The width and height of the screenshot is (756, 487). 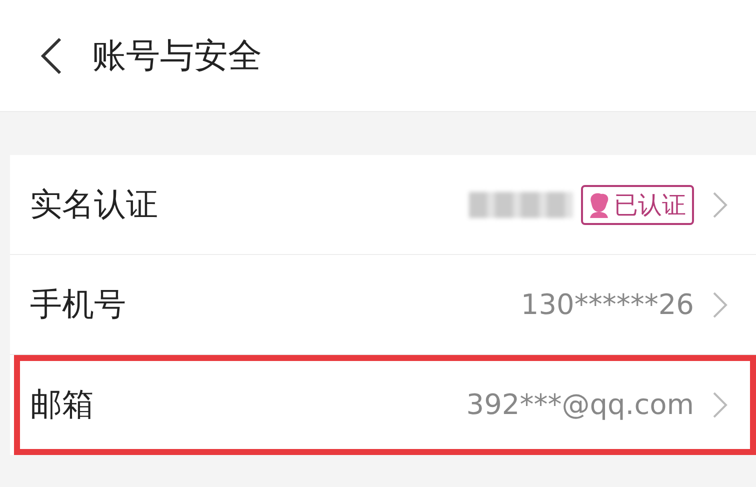 I want to click on row-label: 实名认证, so click(x=94, y=204).